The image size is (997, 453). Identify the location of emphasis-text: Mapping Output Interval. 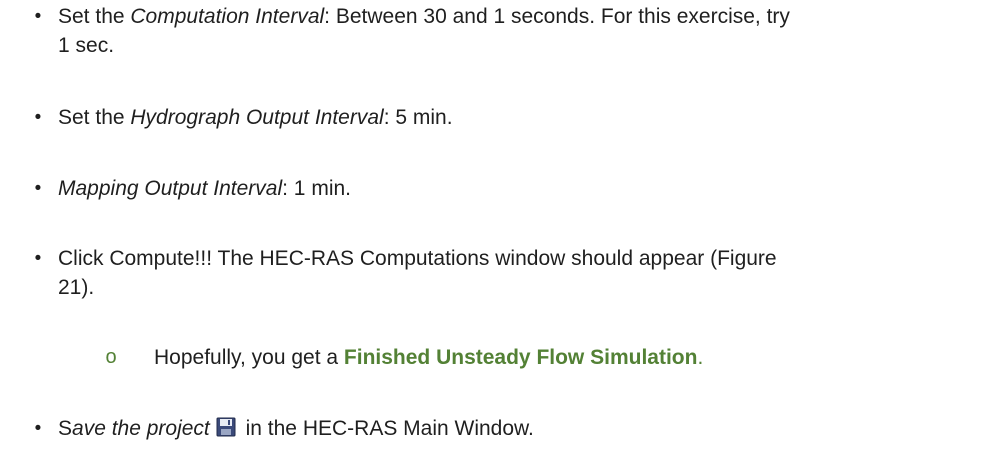
(170, 188).